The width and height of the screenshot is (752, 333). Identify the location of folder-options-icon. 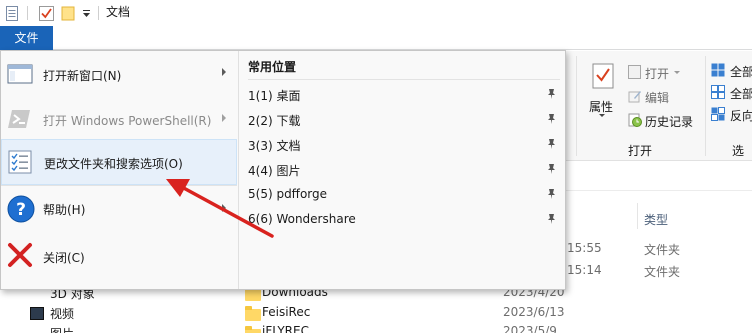
(20, 162).